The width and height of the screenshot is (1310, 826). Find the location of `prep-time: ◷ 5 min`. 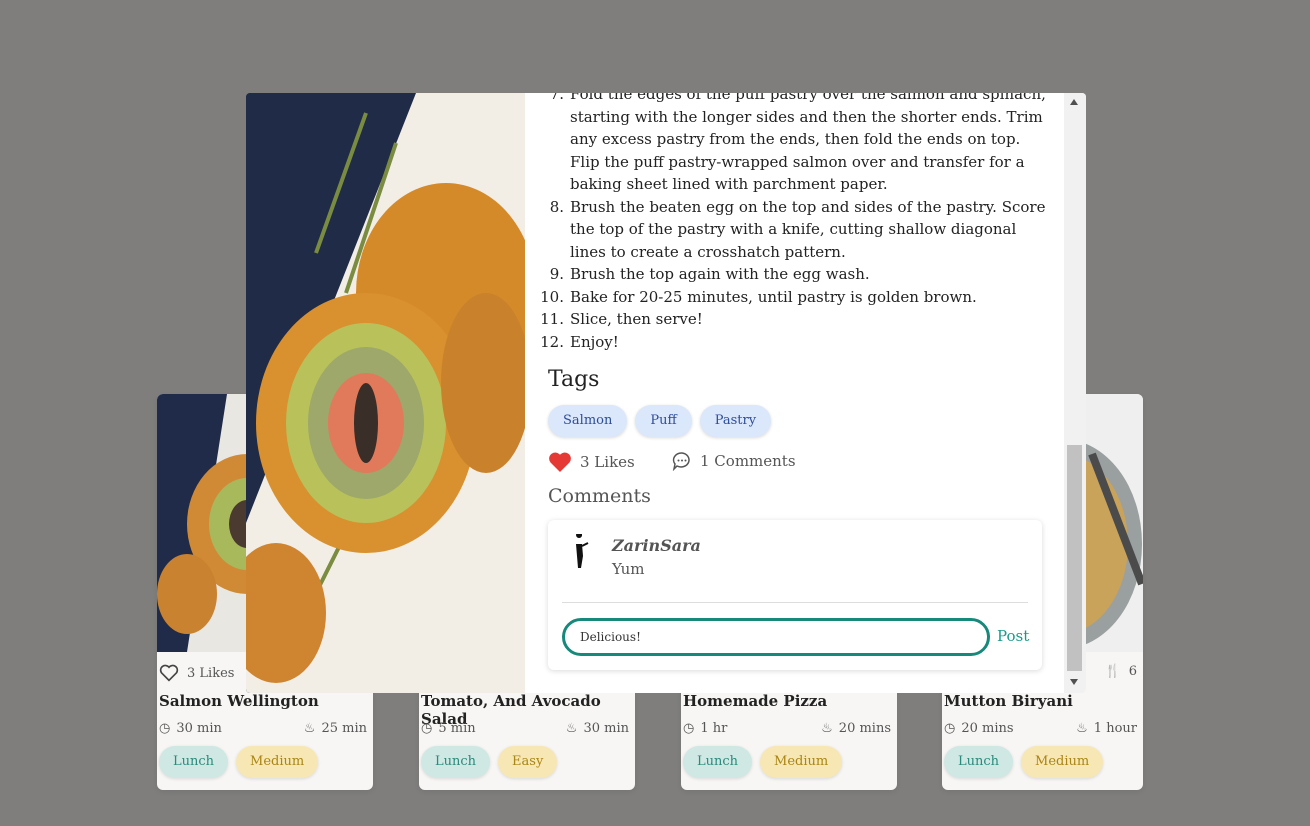

prep-time: ◷ 5 min is located at coordinates (448, 728).